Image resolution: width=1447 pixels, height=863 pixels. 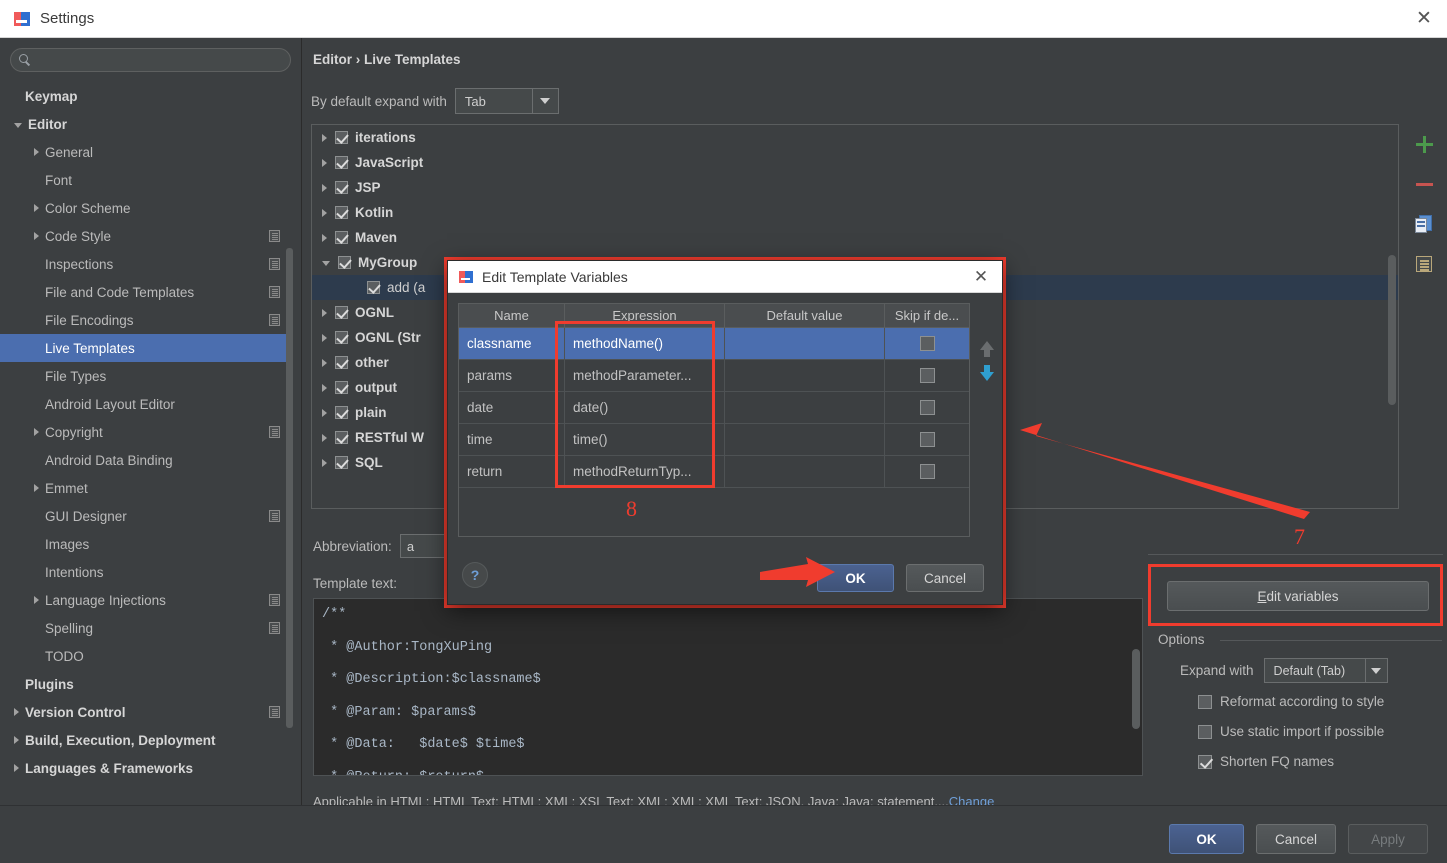 I want to click on sidebar-item-android-data-binding: Android Data Binding, so click(x=144, y=460).